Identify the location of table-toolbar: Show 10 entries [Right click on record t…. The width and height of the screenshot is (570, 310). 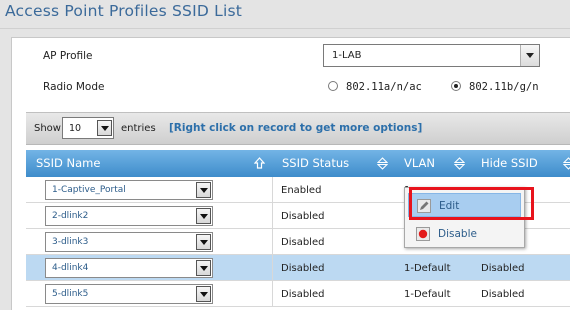
(298, 128).